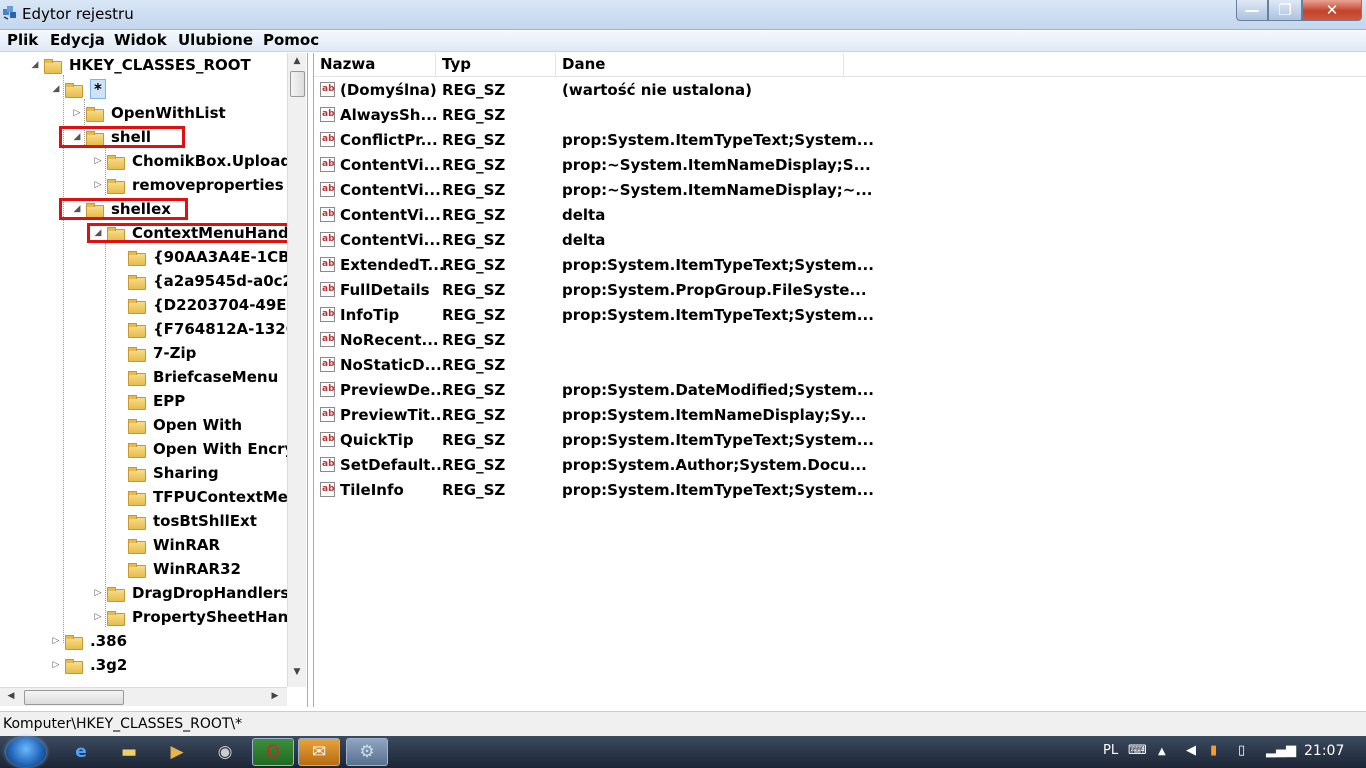  Describe the element at coordinates (26, 752) in the screenshot. I see `start-button` at that location.